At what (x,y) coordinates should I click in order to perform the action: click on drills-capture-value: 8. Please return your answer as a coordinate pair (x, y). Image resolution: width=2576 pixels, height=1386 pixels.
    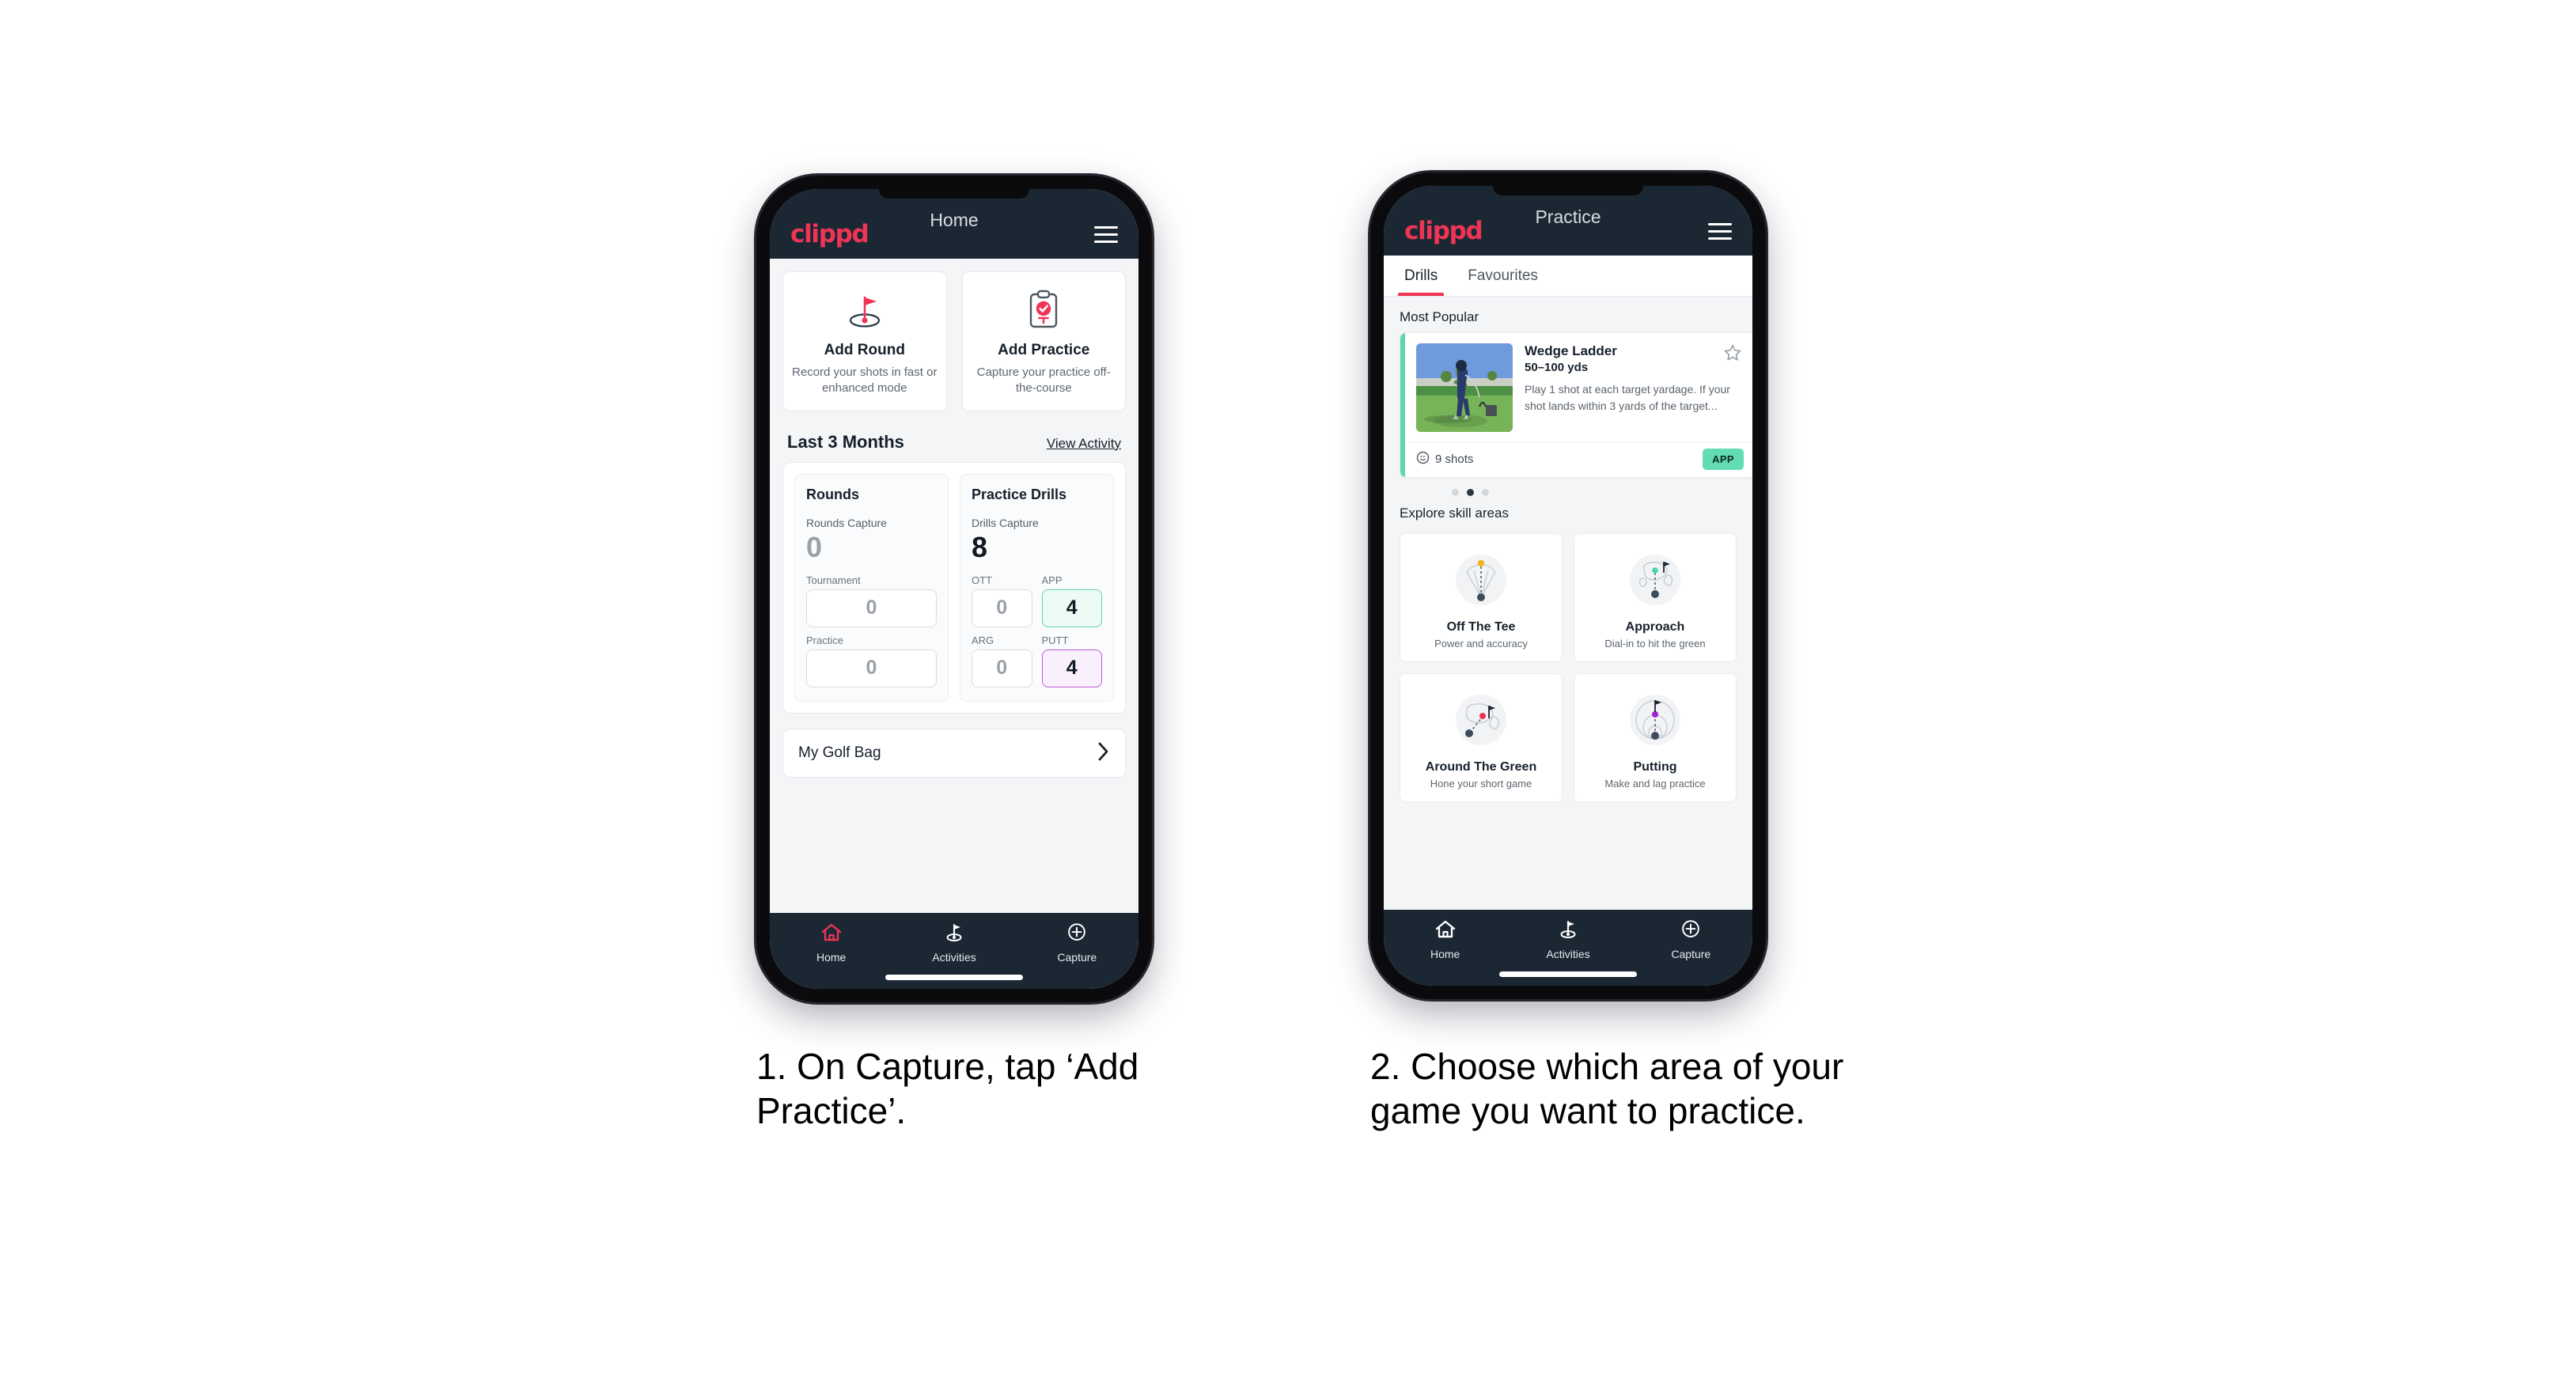
    Looking at the image, I should click on (980, 546).